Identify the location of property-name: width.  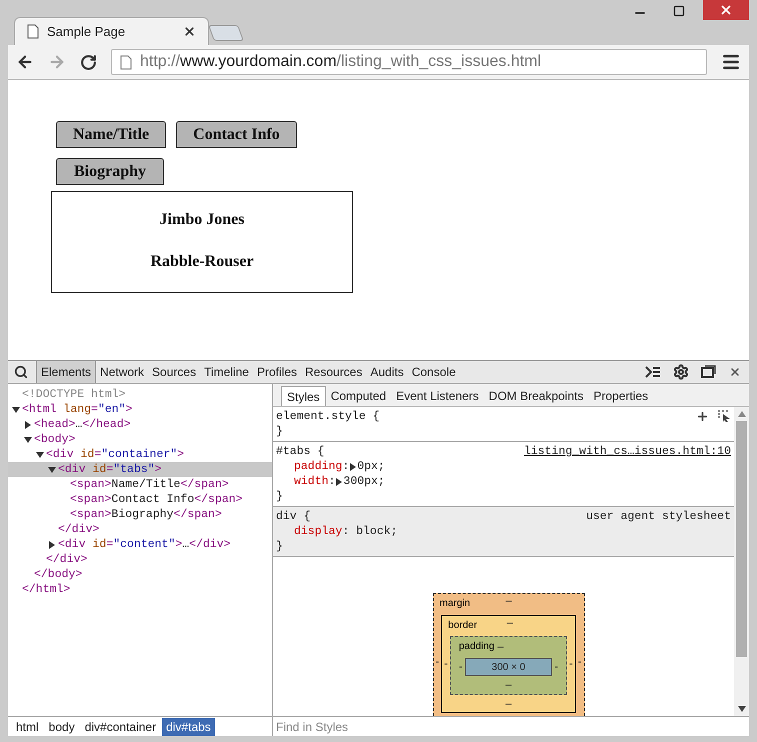
(311, 481).